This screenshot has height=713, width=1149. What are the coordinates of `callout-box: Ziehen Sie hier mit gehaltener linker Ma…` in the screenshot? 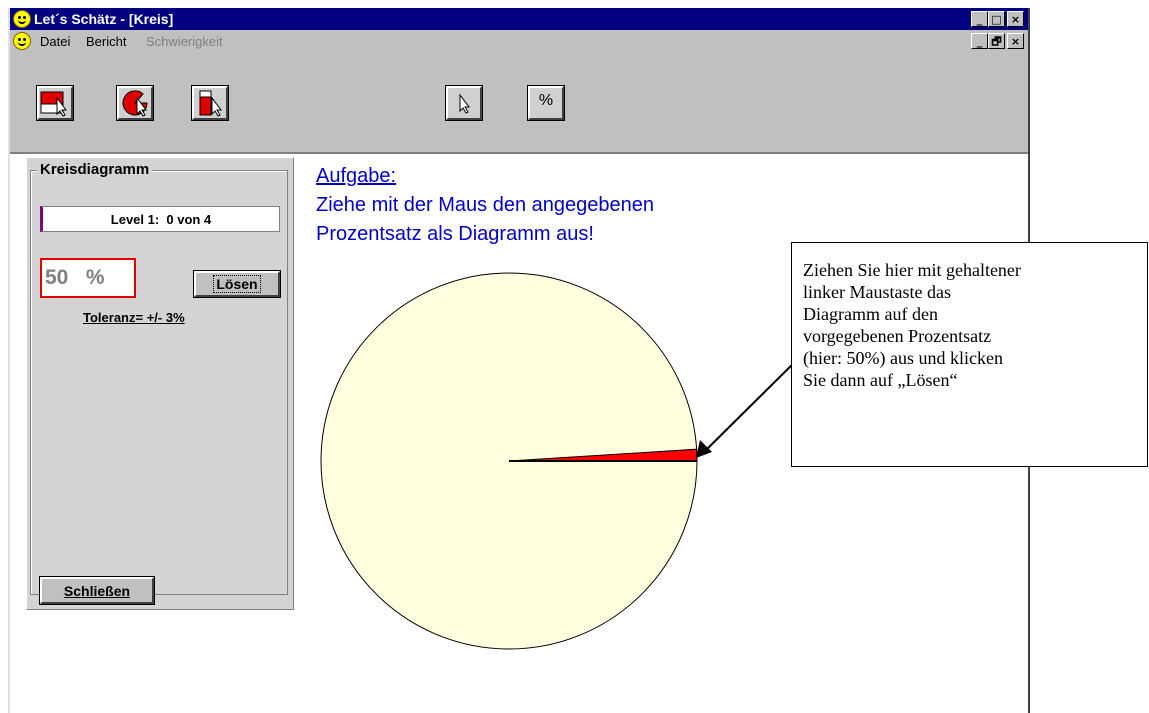 It's located at (969, 354).